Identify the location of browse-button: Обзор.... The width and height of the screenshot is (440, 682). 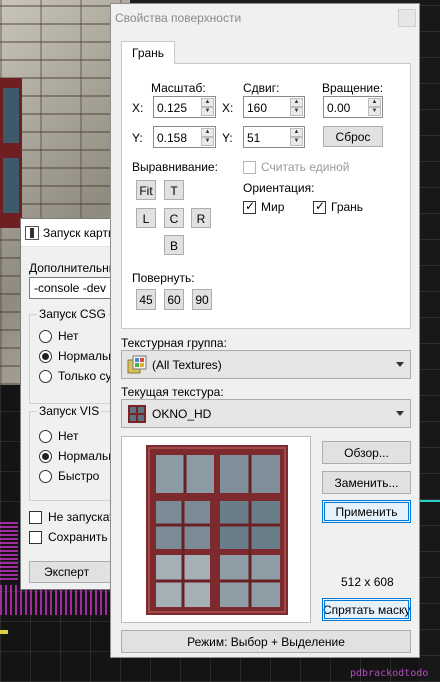
(366, 452).